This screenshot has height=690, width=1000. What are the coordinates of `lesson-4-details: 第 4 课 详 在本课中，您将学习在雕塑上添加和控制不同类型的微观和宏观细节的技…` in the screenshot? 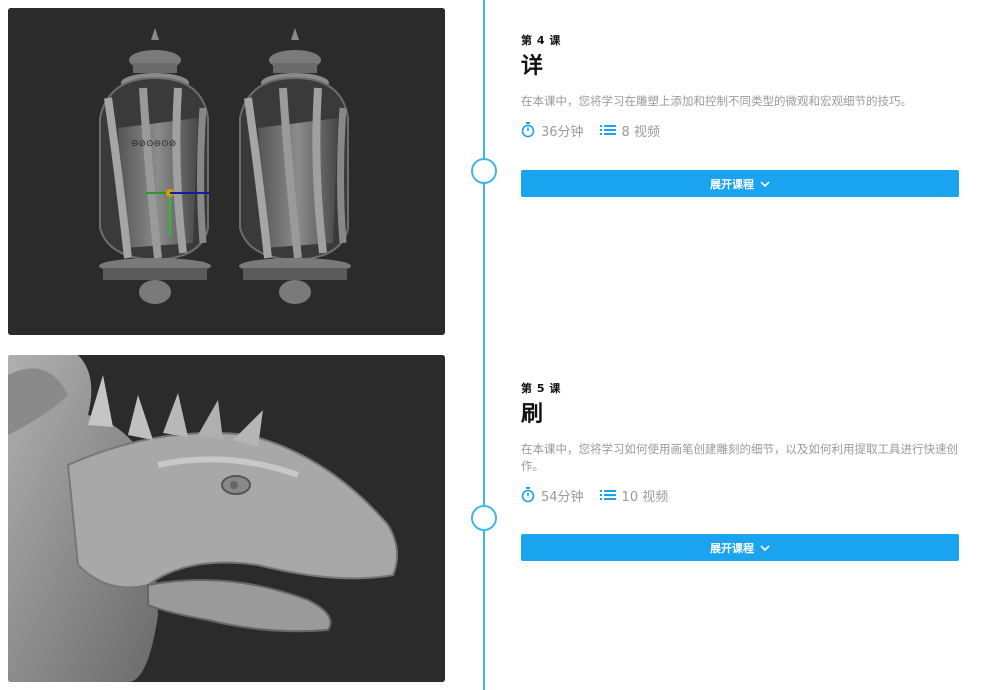 It's located at (741, 114).